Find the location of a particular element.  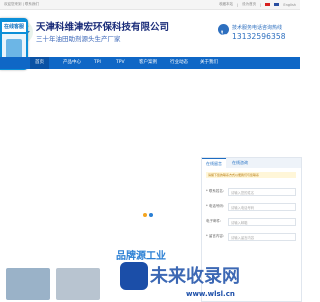

watermark-url: www.wlsl.cn is located at coordinates (210, 294).